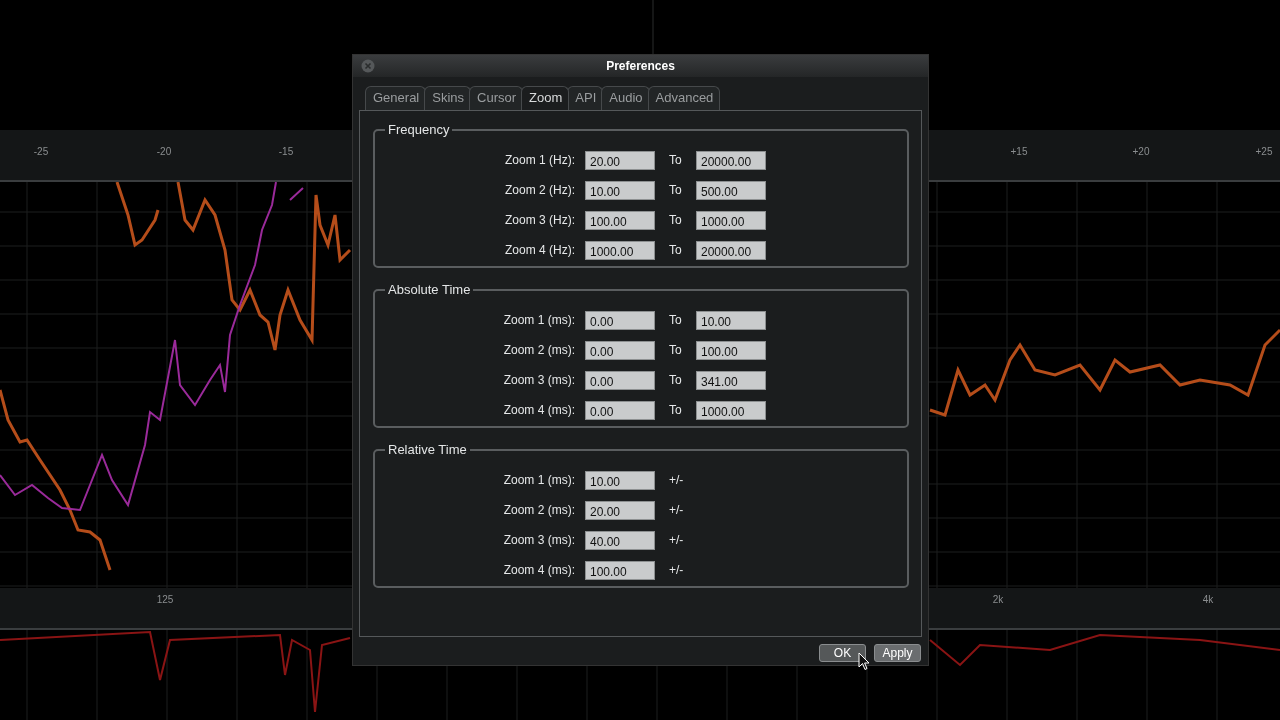  Describe the element at coordinates (684, 98) in the screenshot. I see `tab: Advanced` at that location.